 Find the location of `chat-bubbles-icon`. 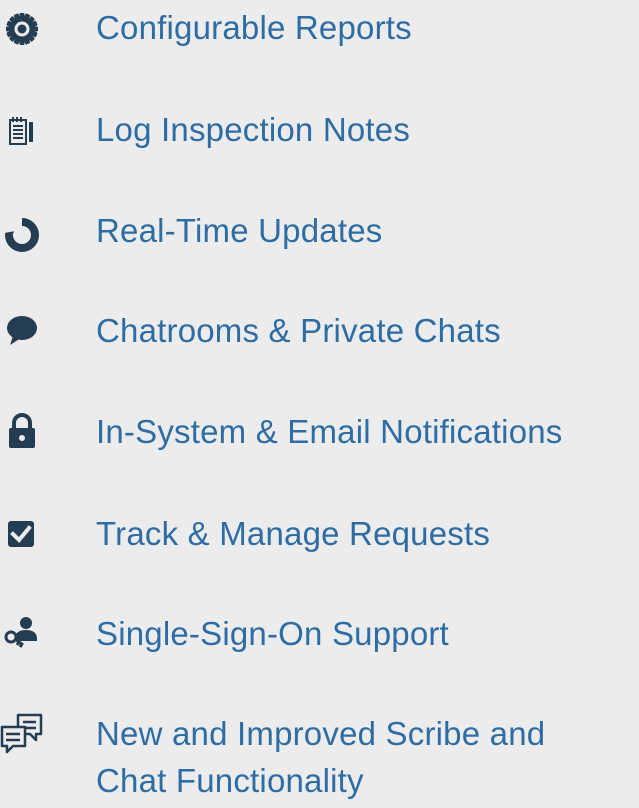

chat-bubbles-icon is located at coordinates (22, 734).